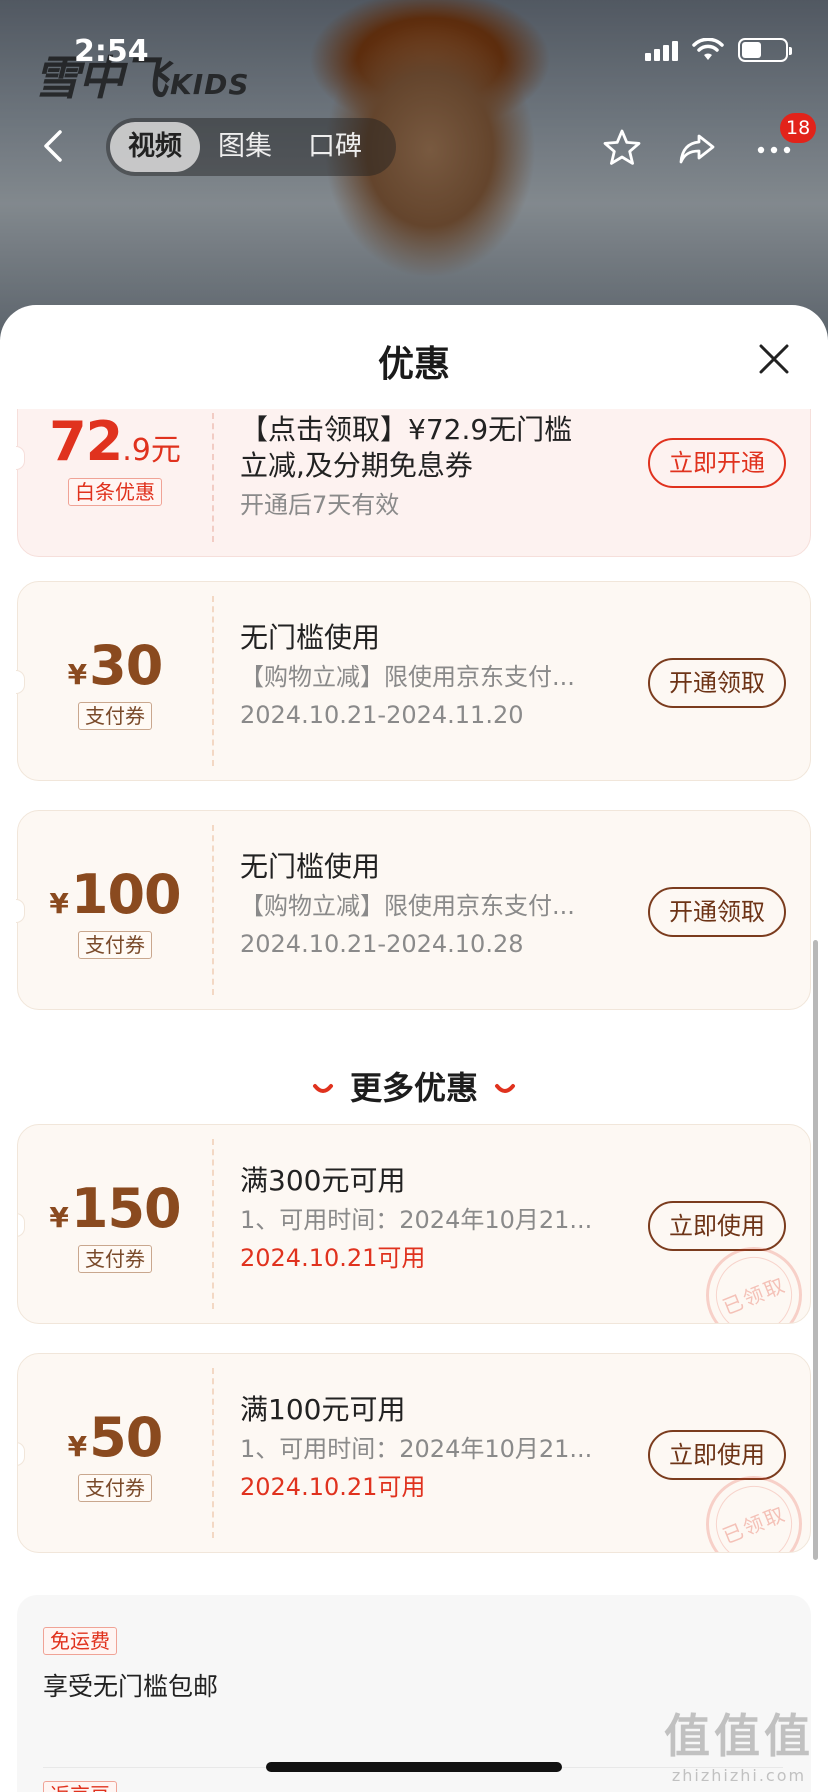 This screenshot has height=1792, width=828. Describe the element at coordinates (622, 148) in the screenshot. I see `star-icon` at that location.